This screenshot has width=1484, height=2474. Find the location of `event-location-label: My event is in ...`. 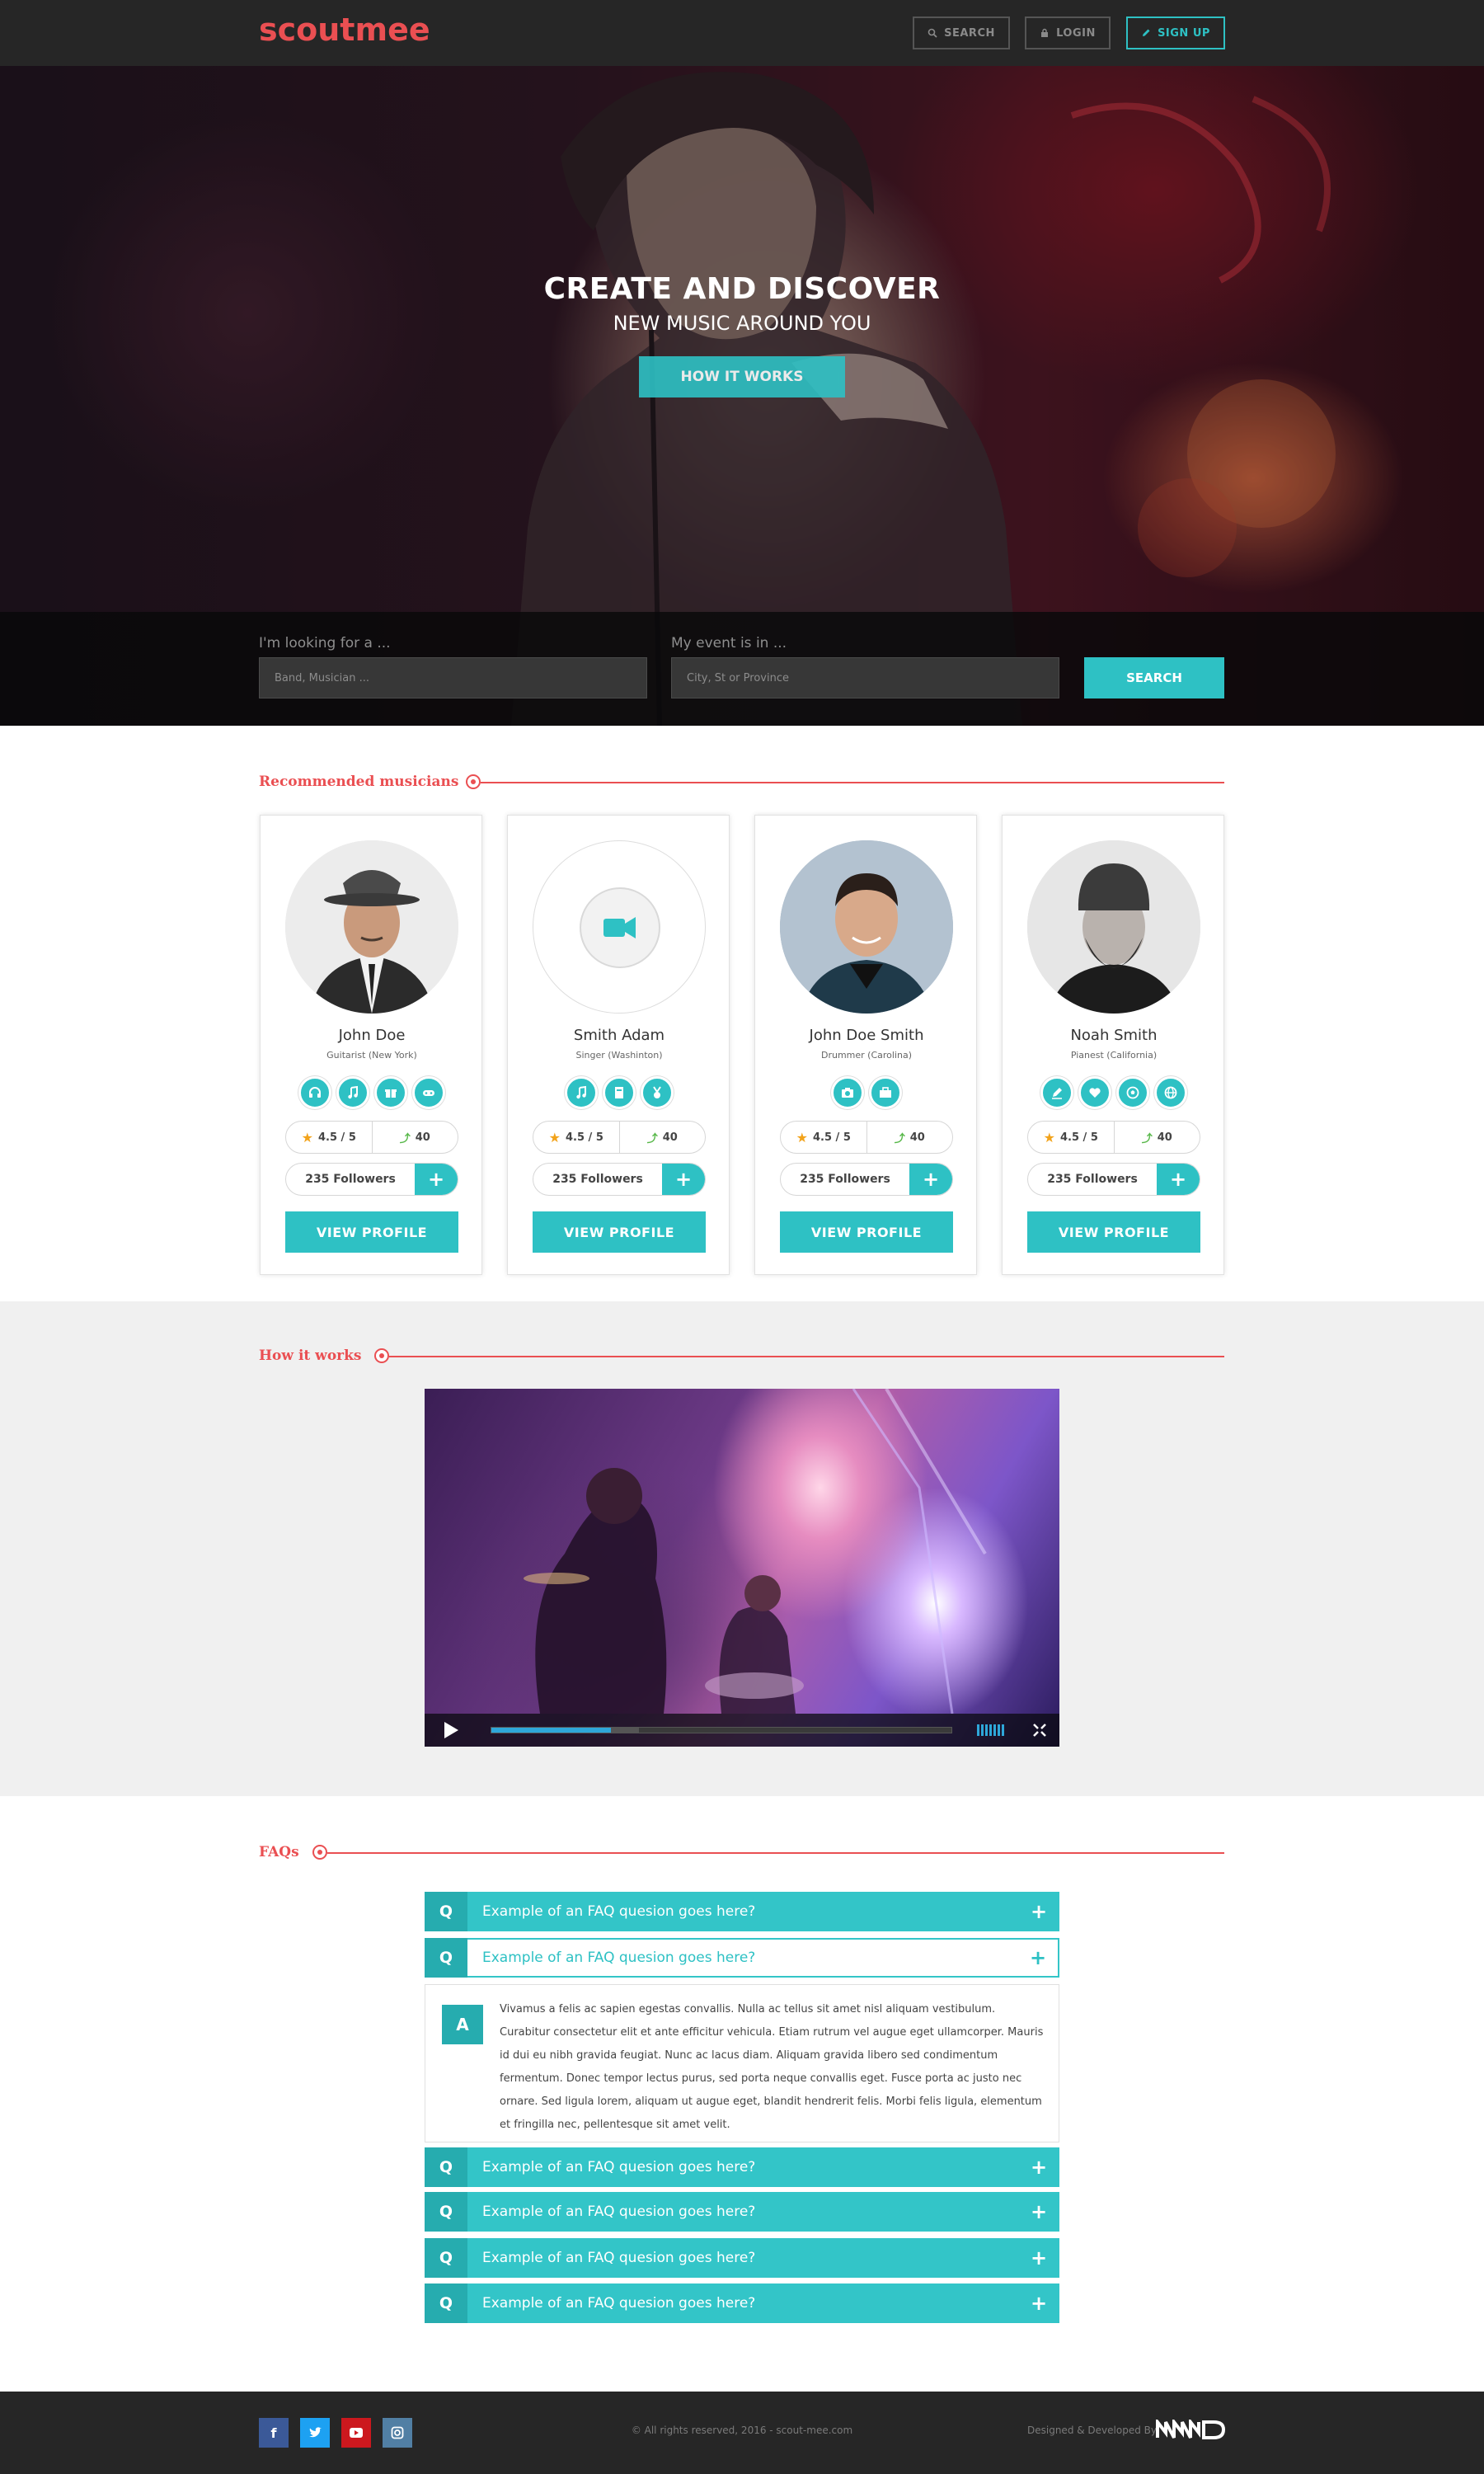

event-location-label: My event is in ... is located at coordinates (729, 643).